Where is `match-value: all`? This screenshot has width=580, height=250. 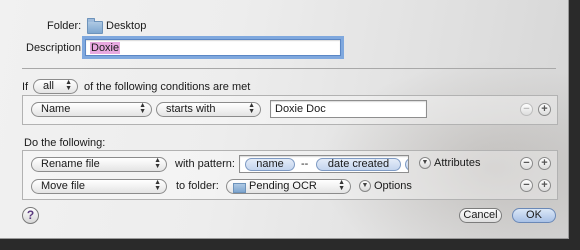
match-value: all is located at coordinates (49, 86).